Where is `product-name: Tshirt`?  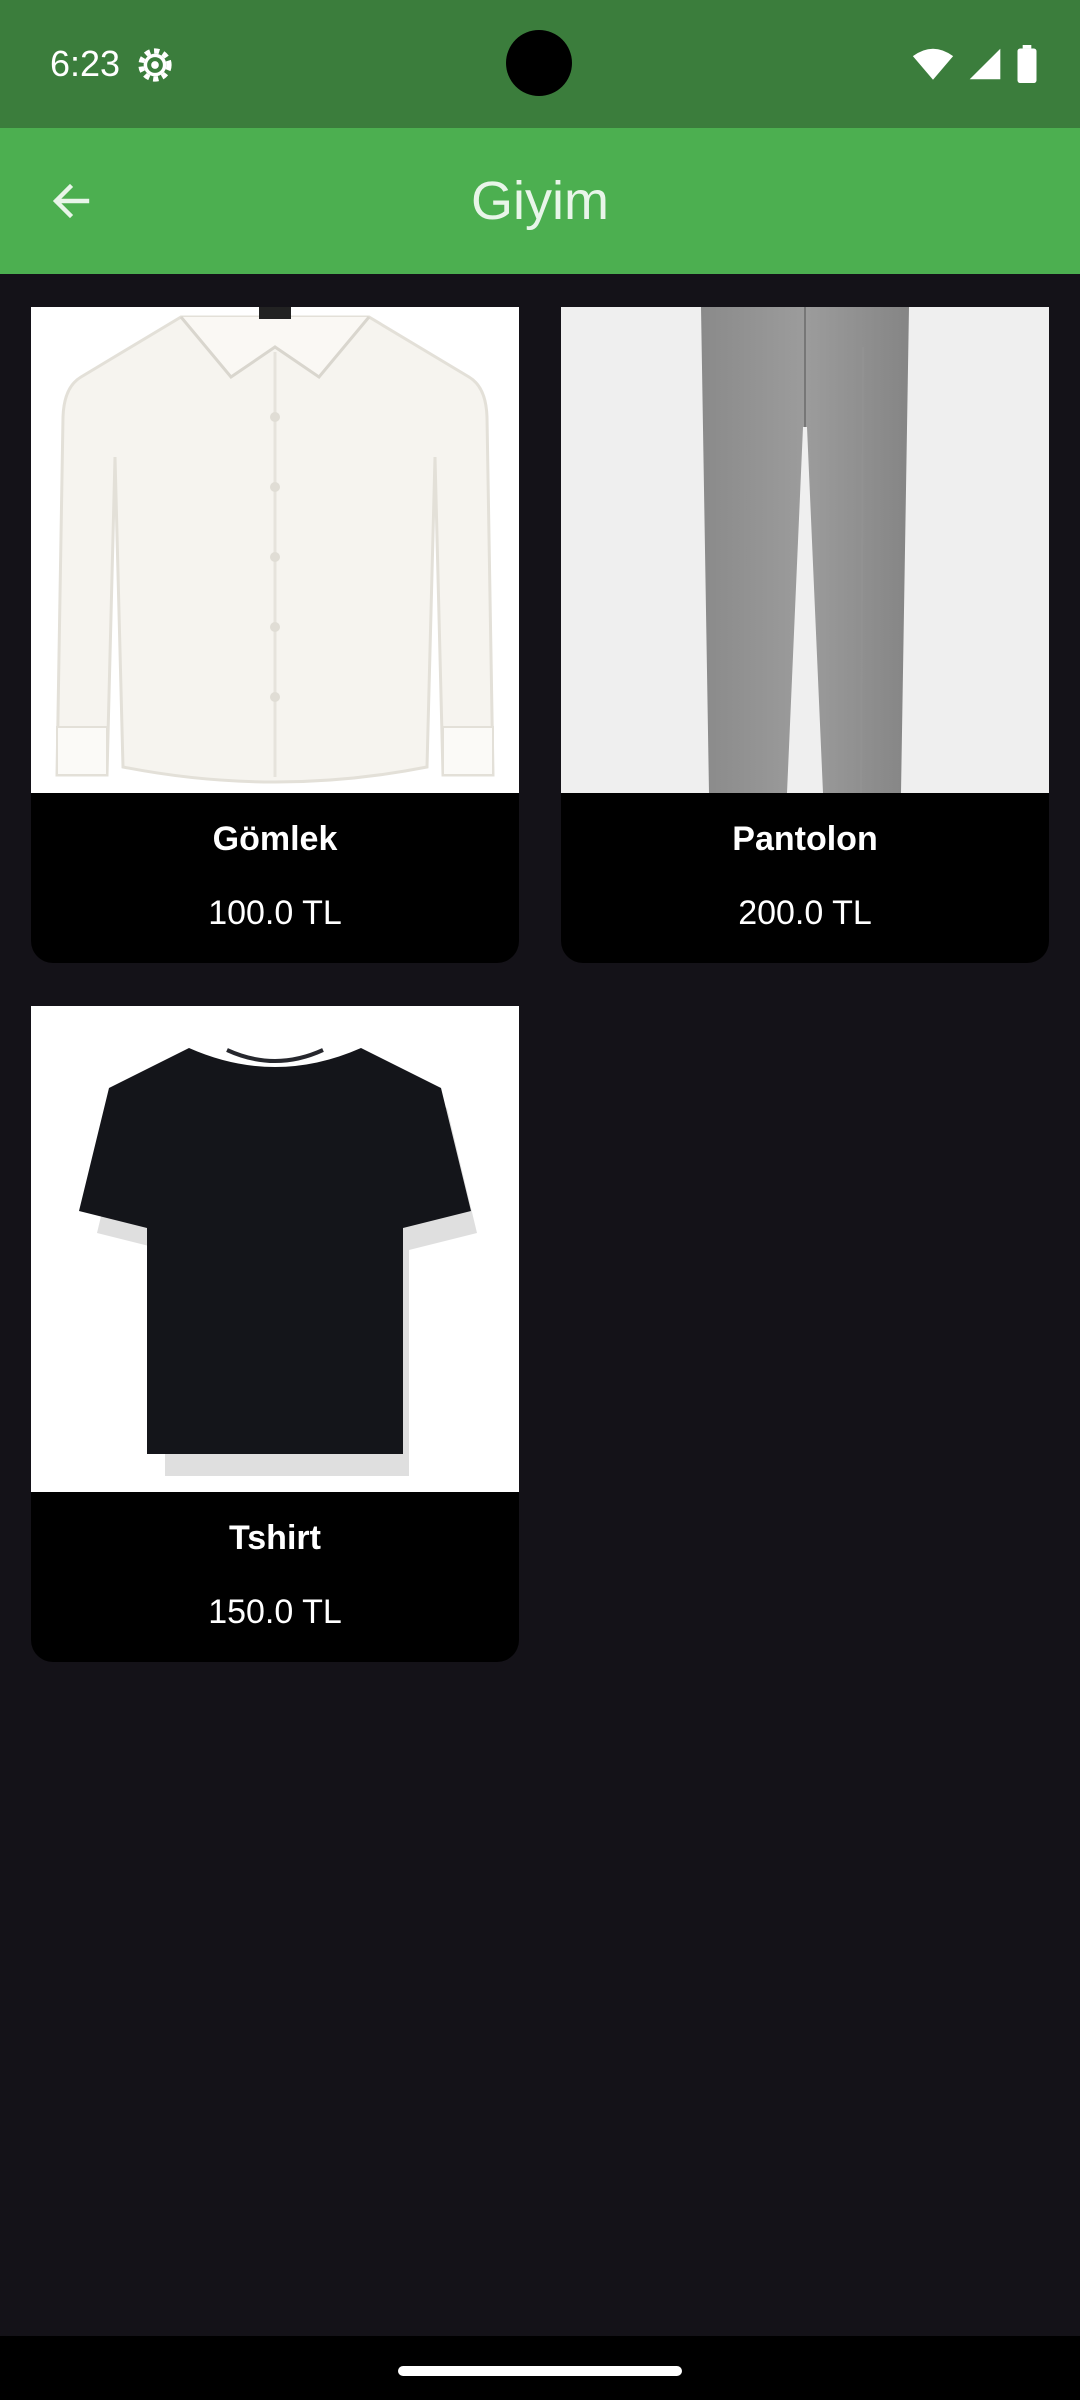 product-name: Tshirt is located at coordinates (275, 1538).